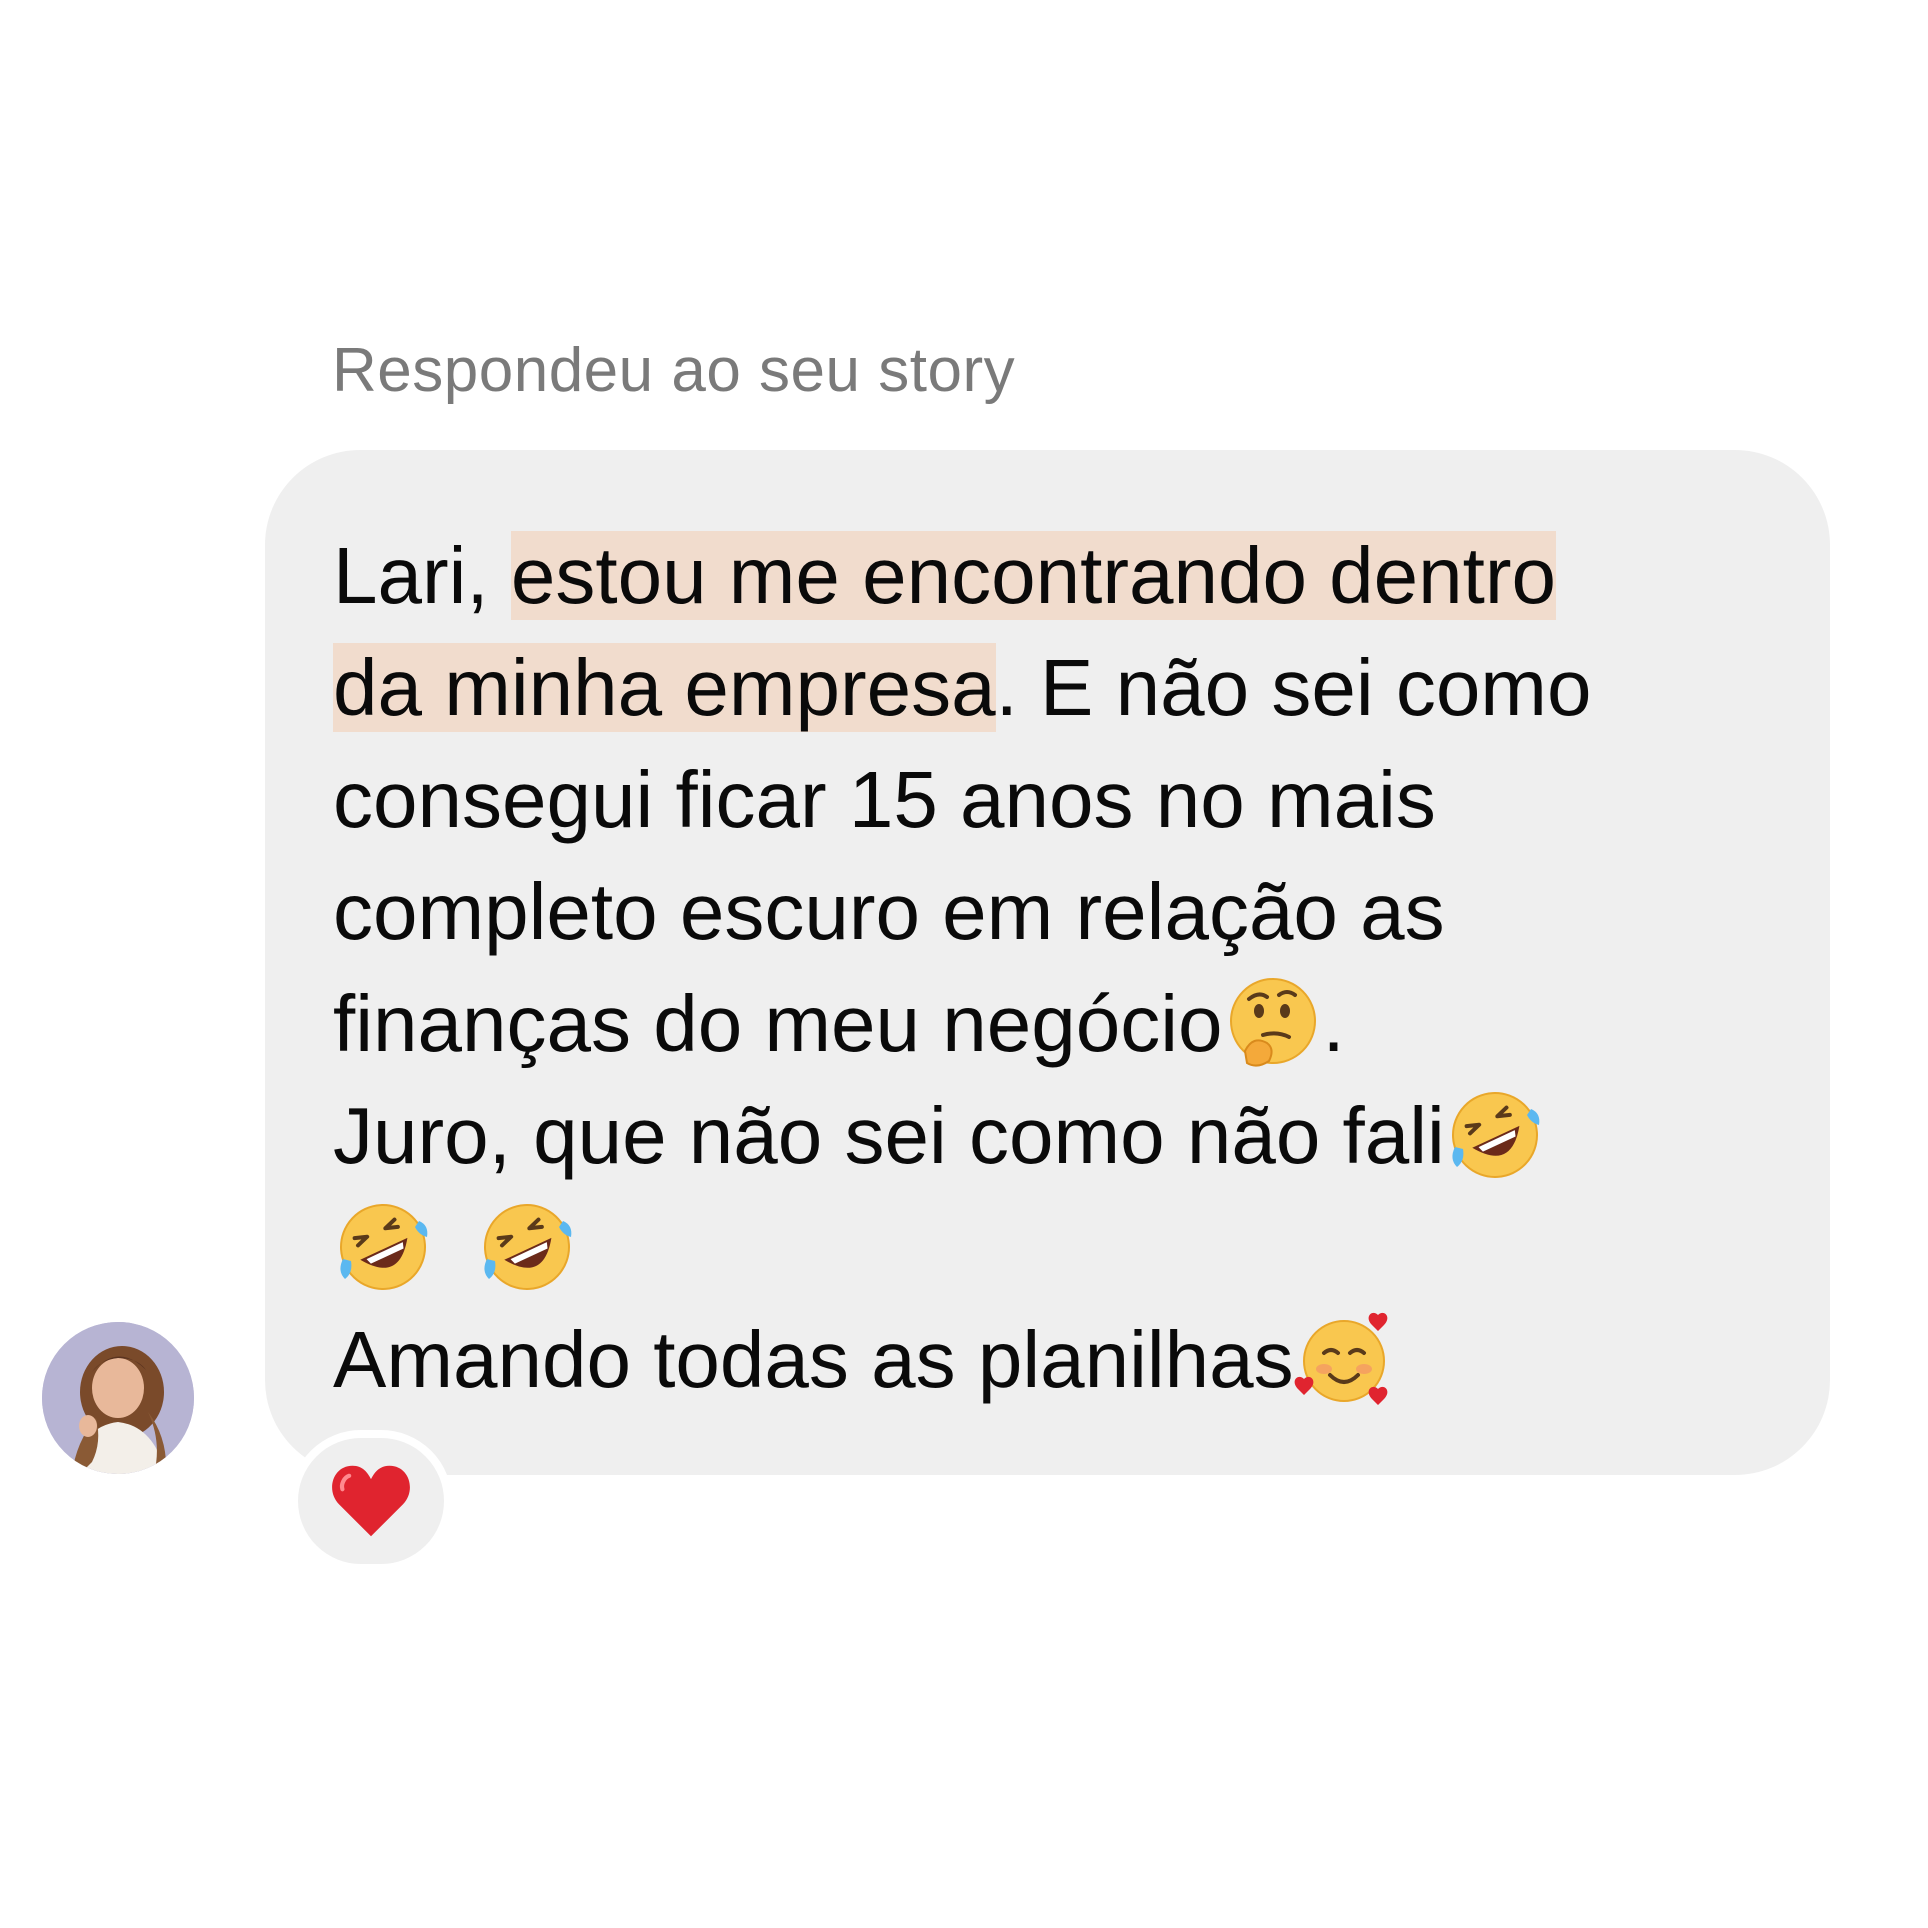 This screenshot has height=1928, width=1928. I want to click on story-reply-label: Respondeu ao seu story, so click(674, 370).